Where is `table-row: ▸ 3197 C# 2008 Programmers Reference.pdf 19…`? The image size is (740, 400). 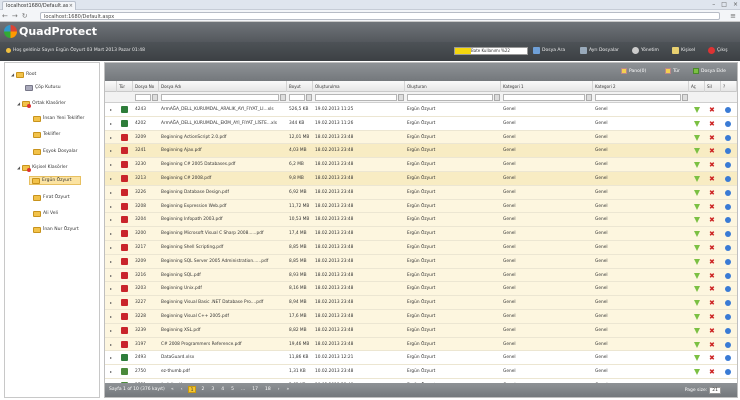
table-row: ▸ 3197 C# 2008 Programmers Reference.pdf 19… is located at coordinates (421, 344).